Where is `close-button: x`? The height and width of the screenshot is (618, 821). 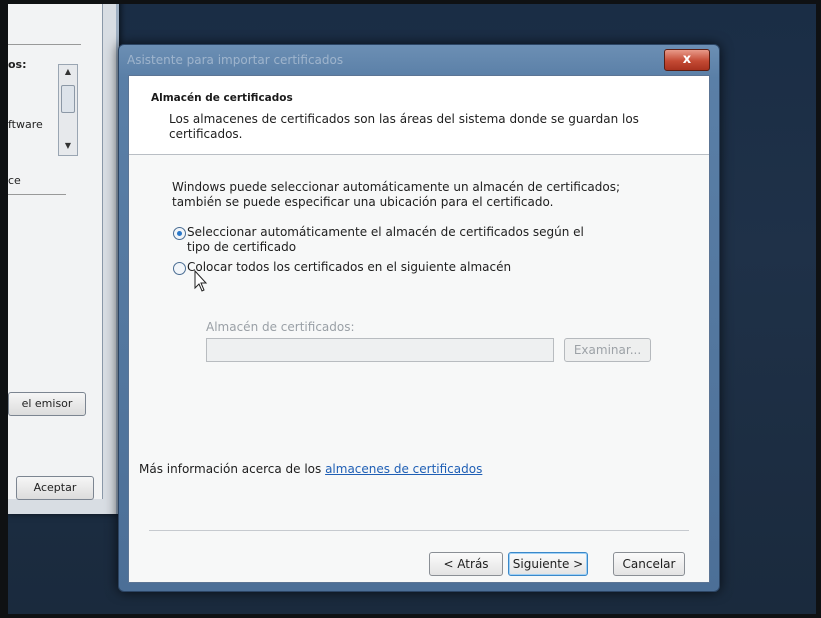 close-button: x is located at coordinates (687, 60).